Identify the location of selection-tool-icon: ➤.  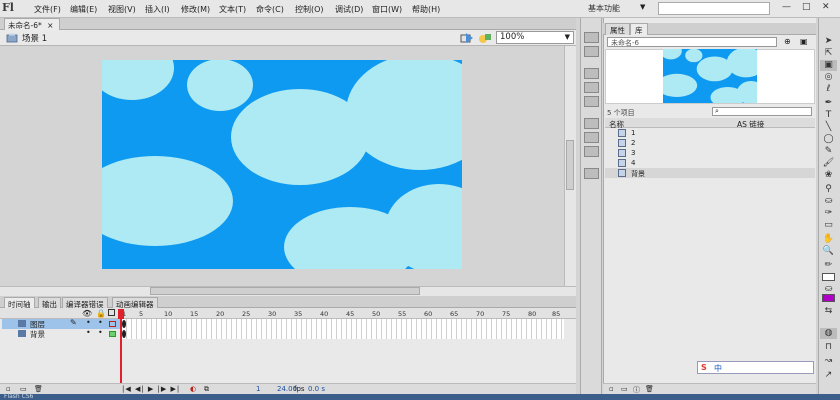
(828, 41).